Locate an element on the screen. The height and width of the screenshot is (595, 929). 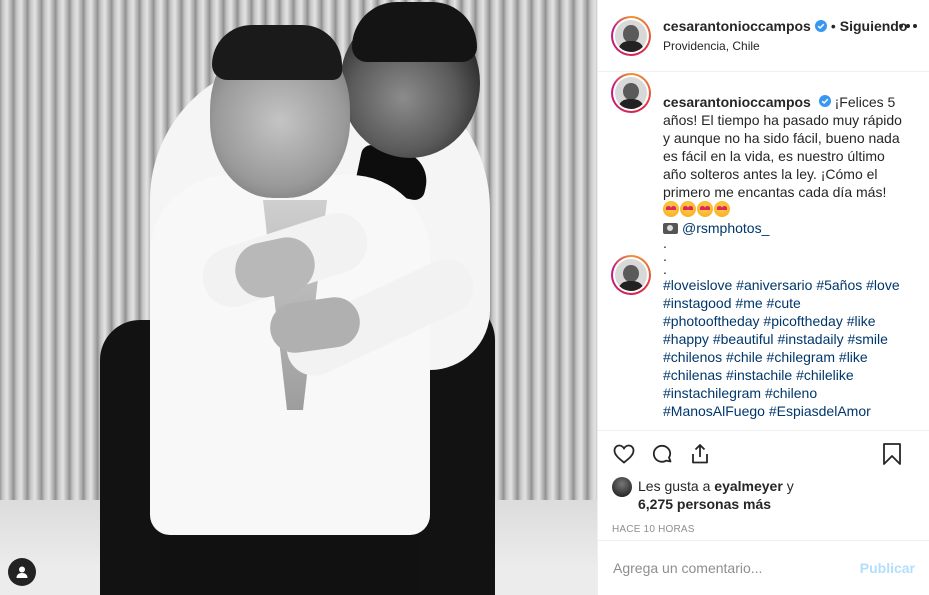
hashtag-link: #cute is located at coordinates (784, 303).